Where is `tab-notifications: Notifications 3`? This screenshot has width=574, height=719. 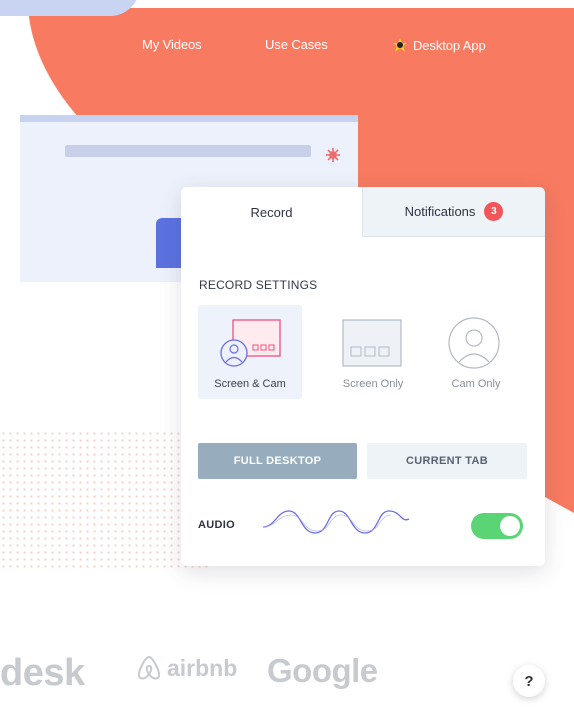
tab-notifications: Notifications 3 is located at coordinates (453, 212).